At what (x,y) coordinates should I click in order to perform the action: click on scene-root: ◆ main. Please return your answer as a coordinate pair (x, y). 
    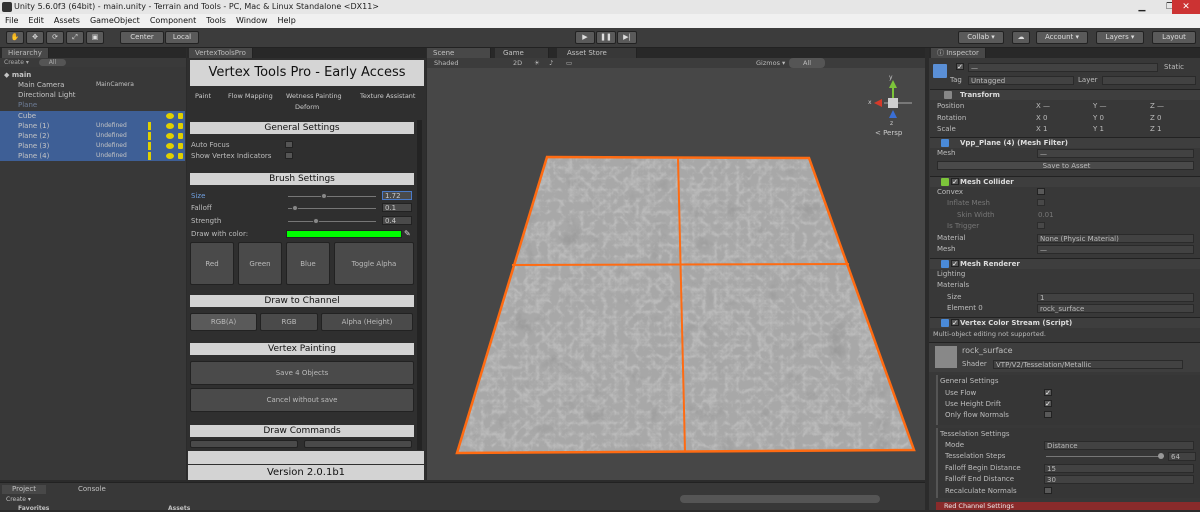
    Looking at the image, I should click on (92, 75).